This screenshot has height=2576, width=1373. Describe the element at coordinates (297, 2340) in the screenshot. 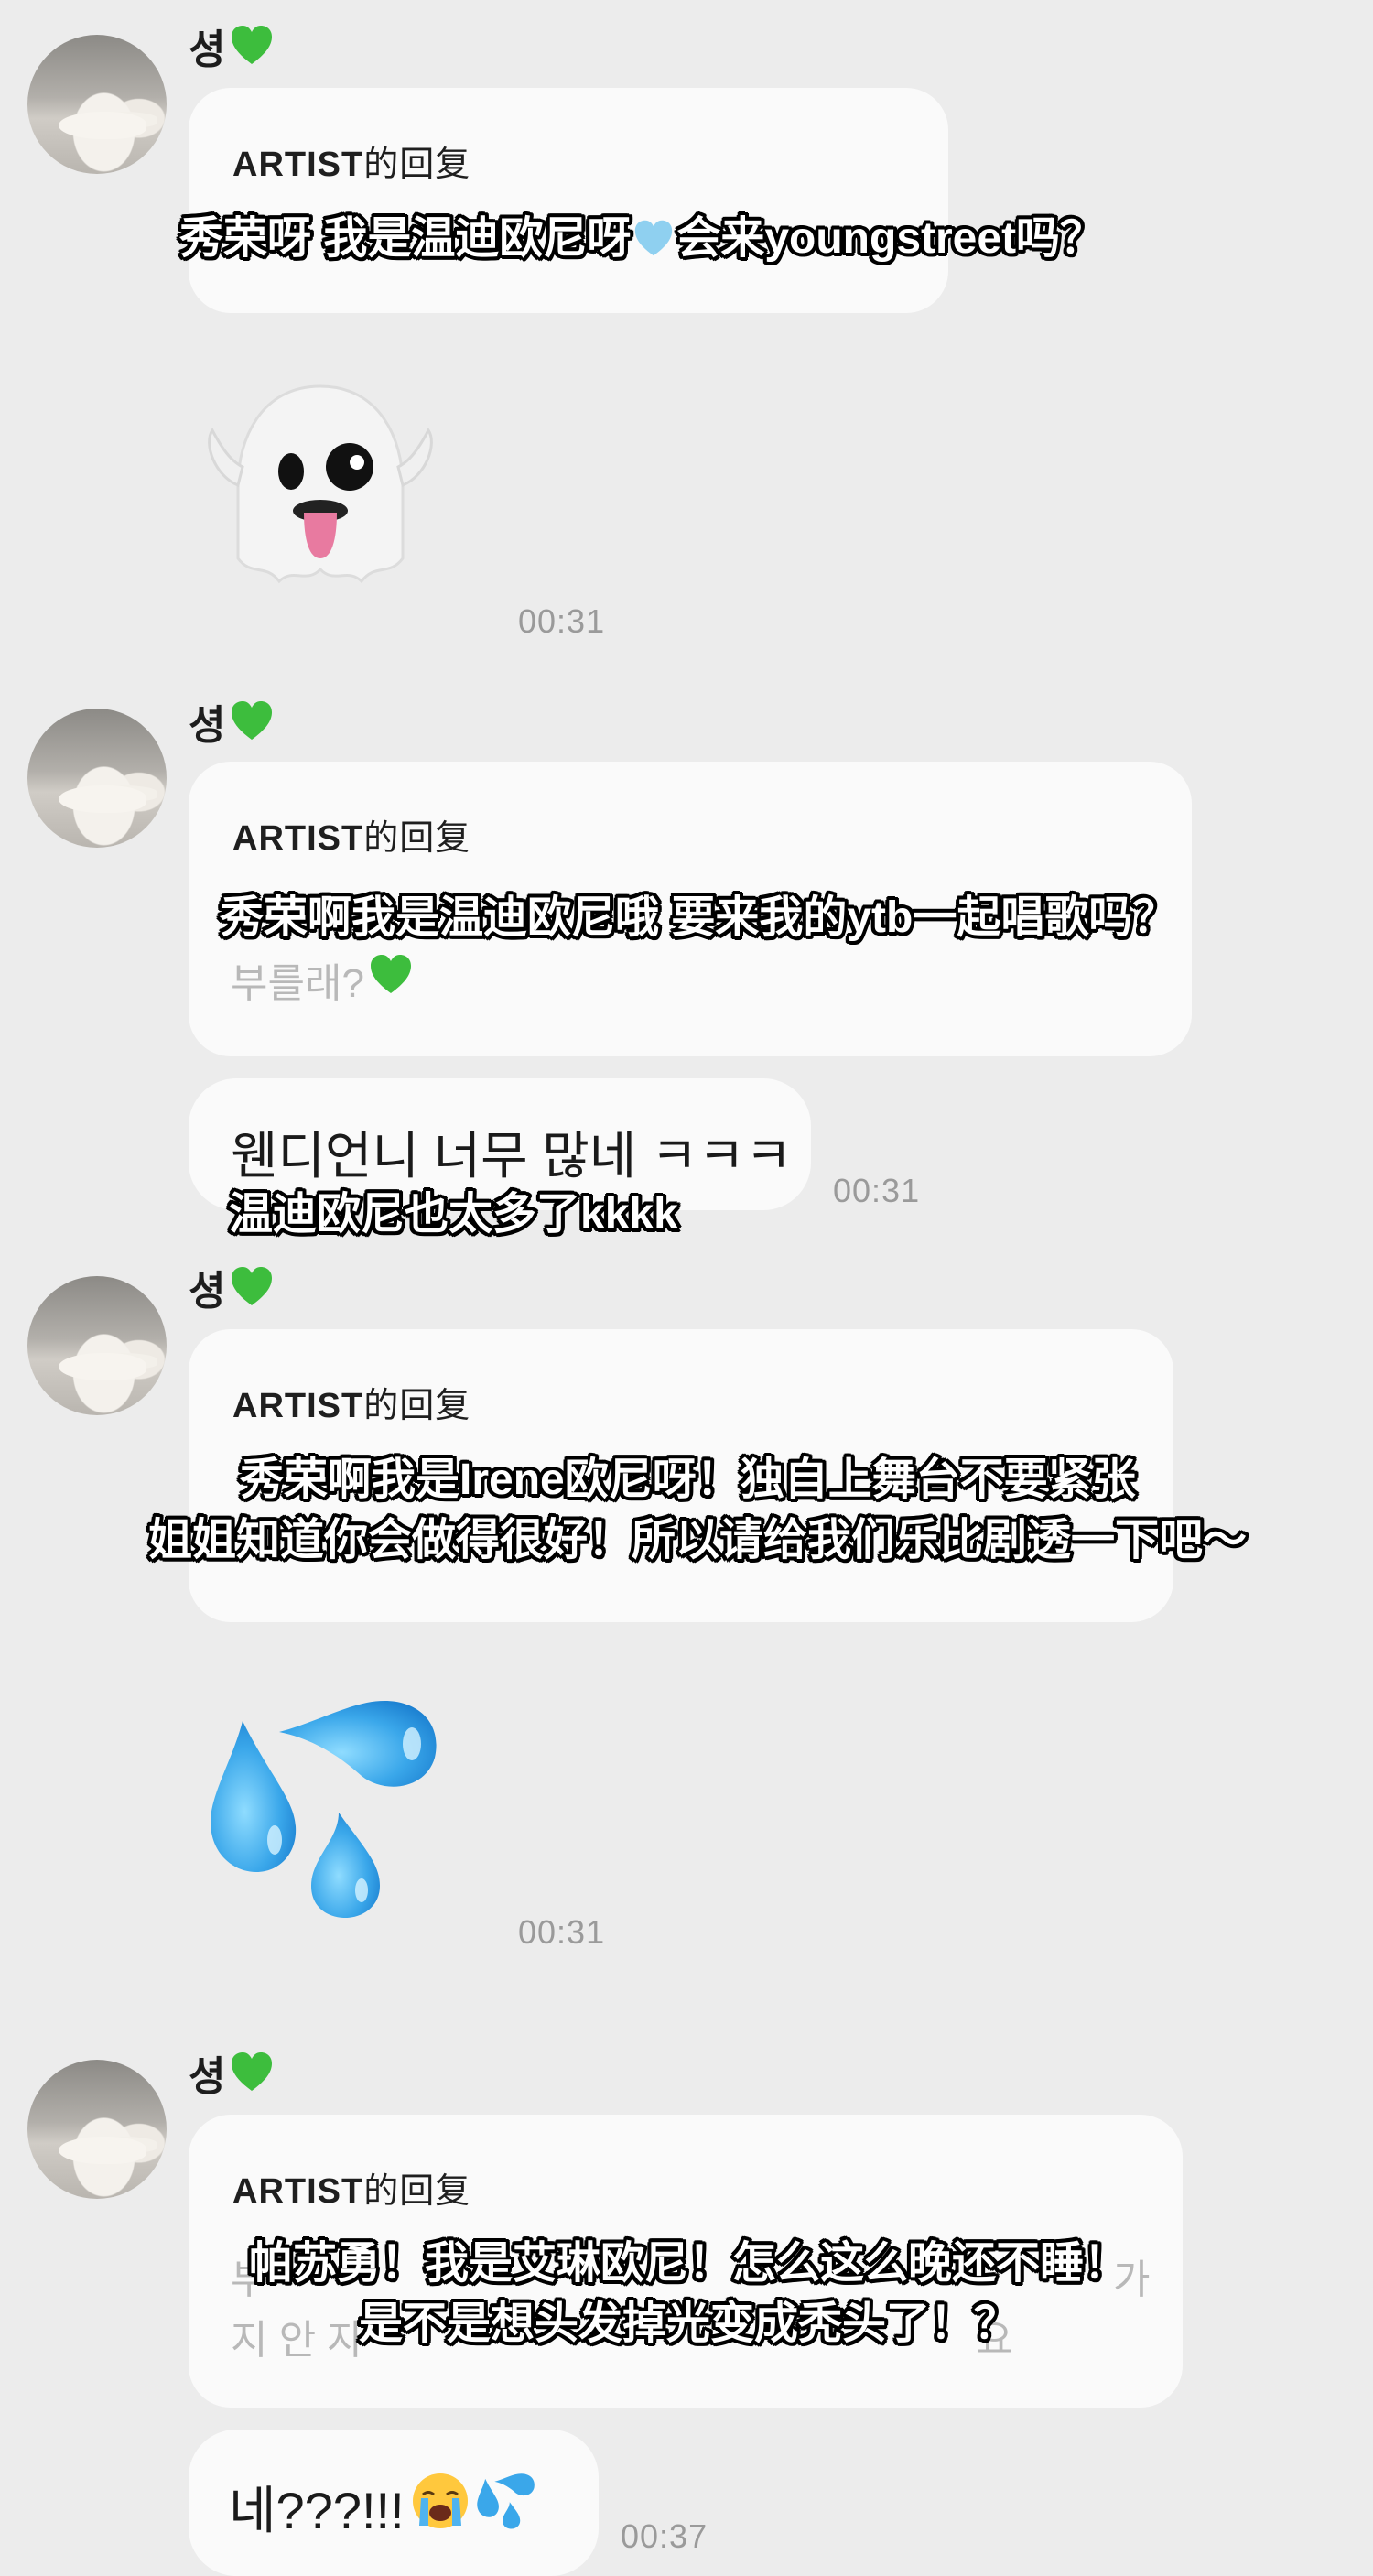

I see `reply-preview-text: 지 안 자` at that location.